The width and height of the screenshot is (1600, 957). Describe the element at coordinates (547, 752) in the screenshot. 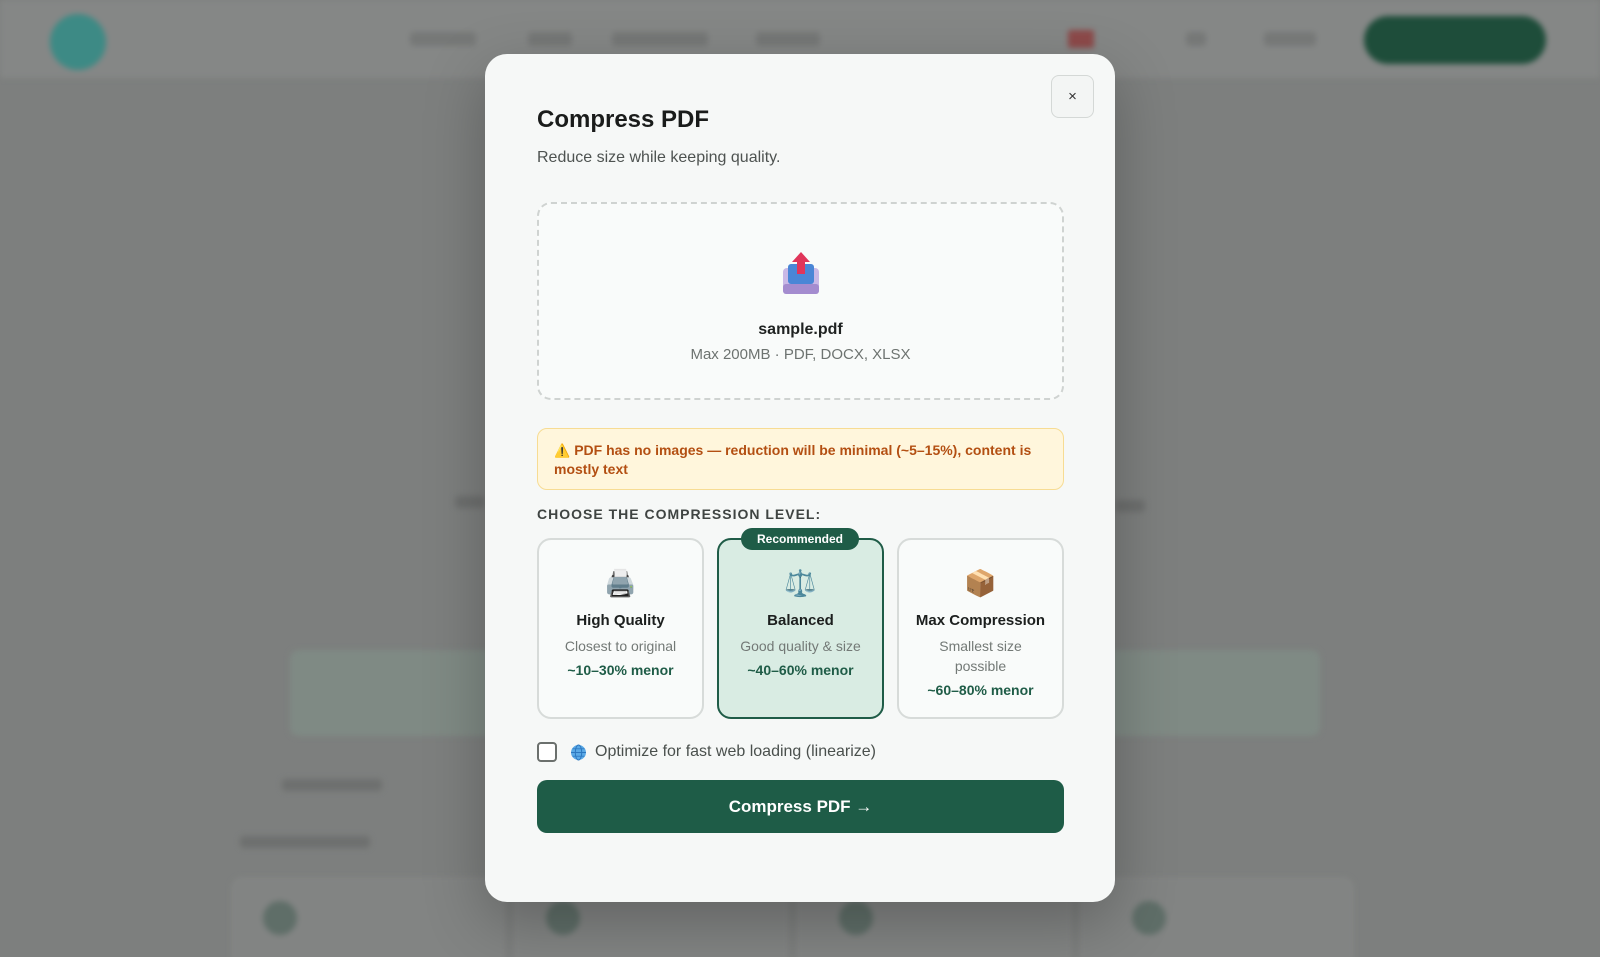

I see `linearize-checkbox` at that location.